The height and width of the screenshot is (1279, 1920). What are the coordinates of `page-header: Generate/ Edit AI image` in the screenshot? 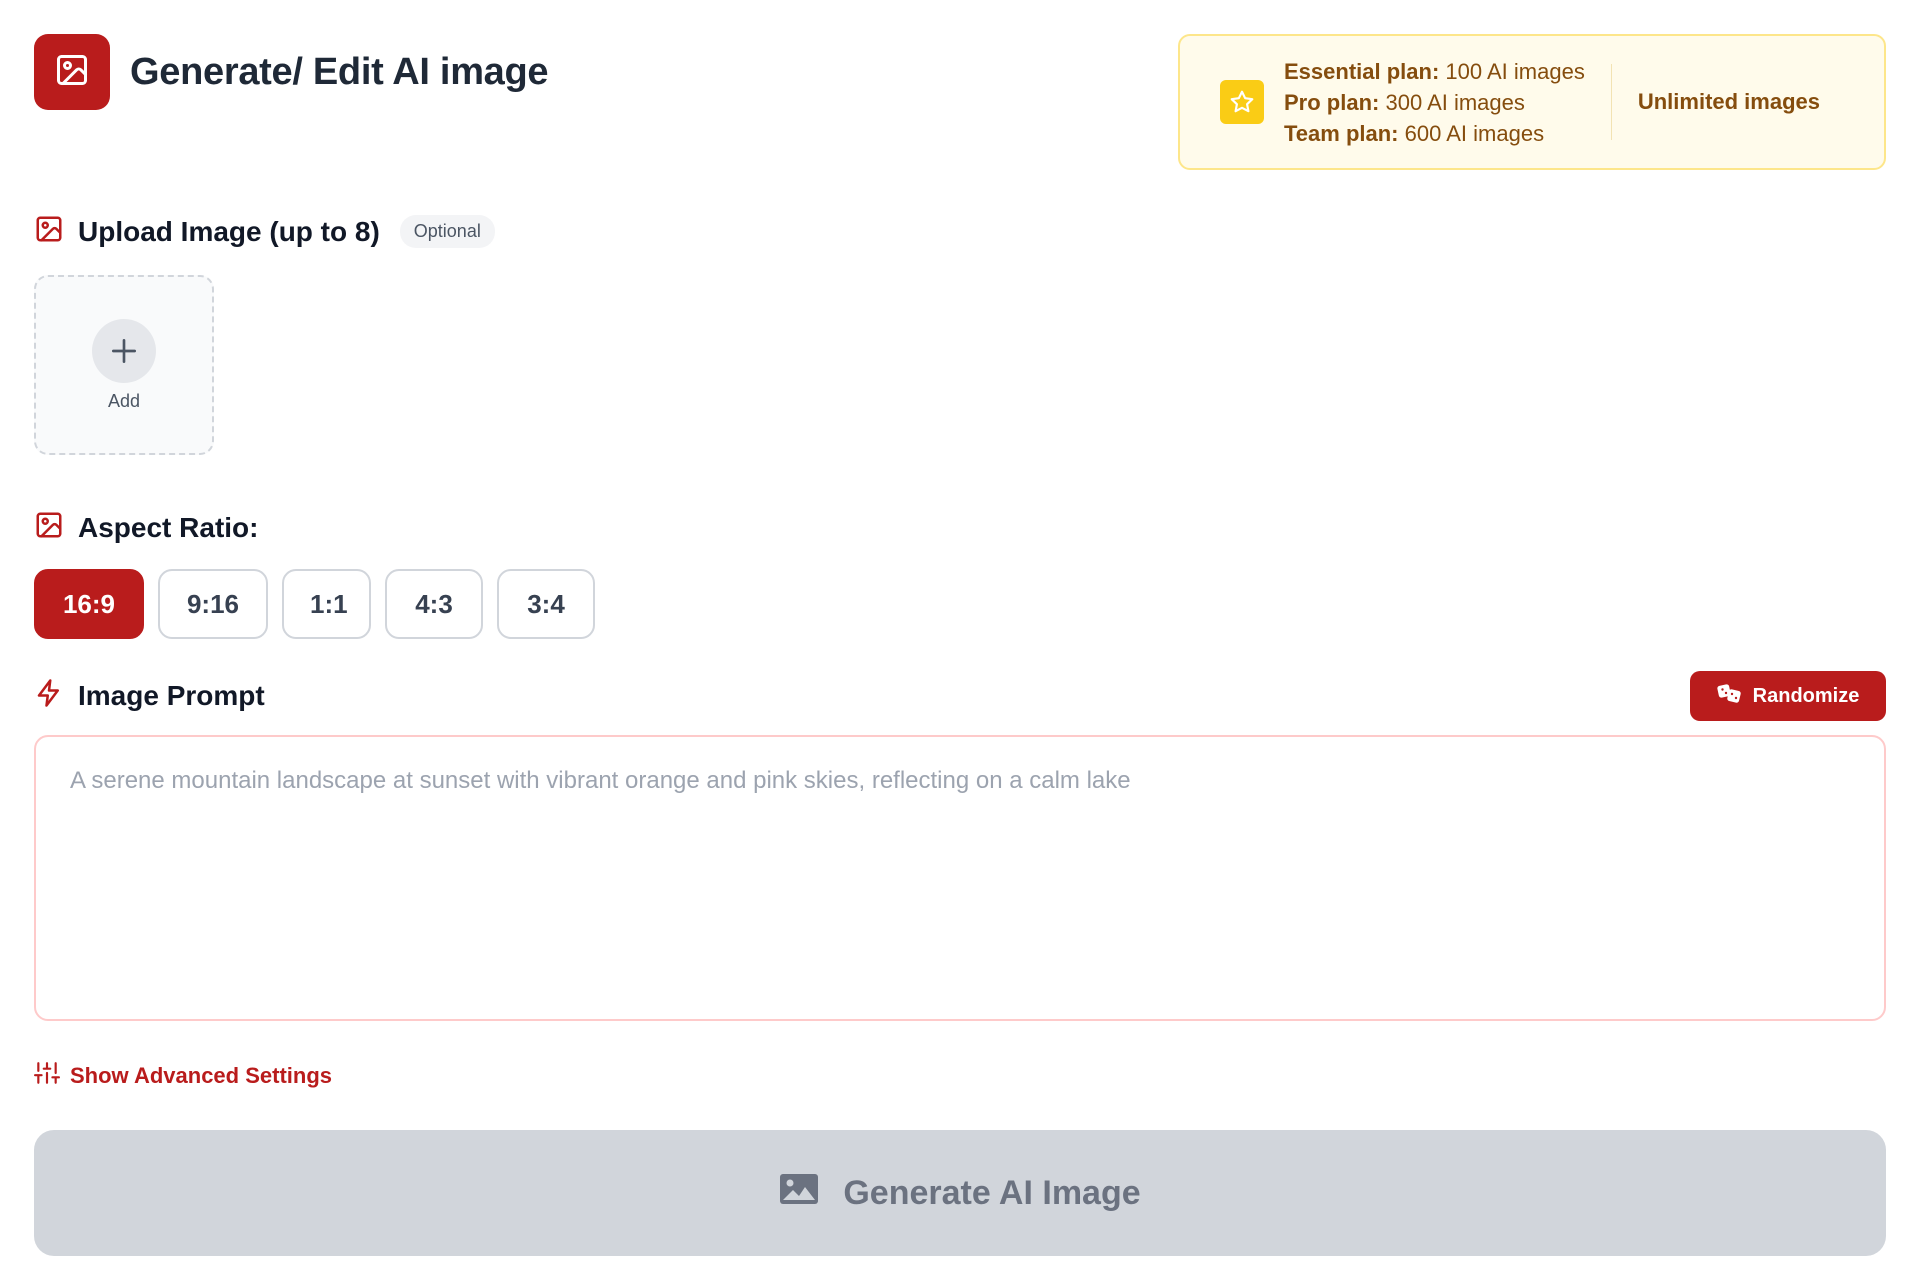 It's located at (291, 72).